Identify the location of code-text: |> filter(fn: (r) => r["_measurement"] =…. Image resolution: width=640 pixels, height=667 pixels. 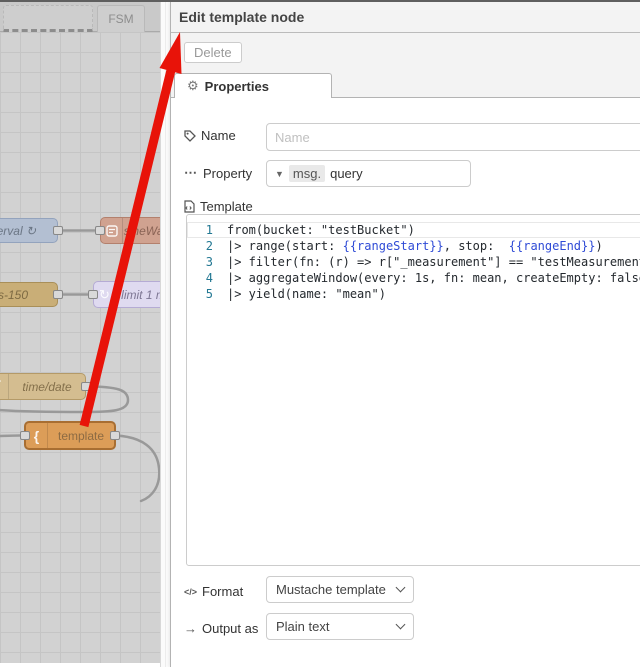
(433, 262).